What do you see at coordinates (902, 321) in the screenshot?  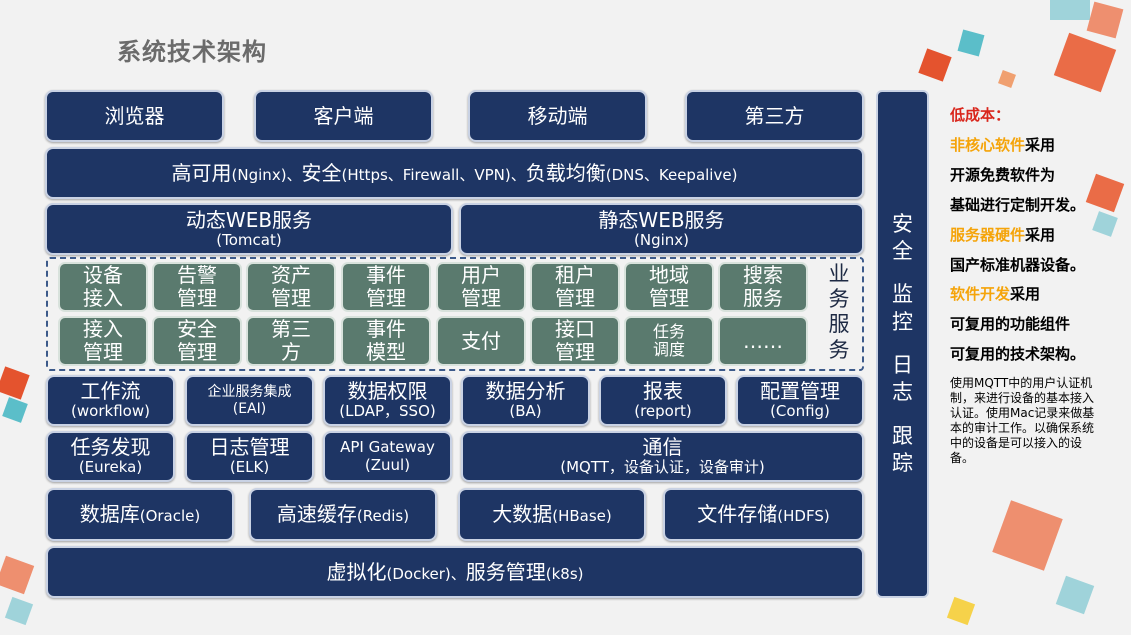 I see `bar-char: 控` at bounding box center [902, 321].